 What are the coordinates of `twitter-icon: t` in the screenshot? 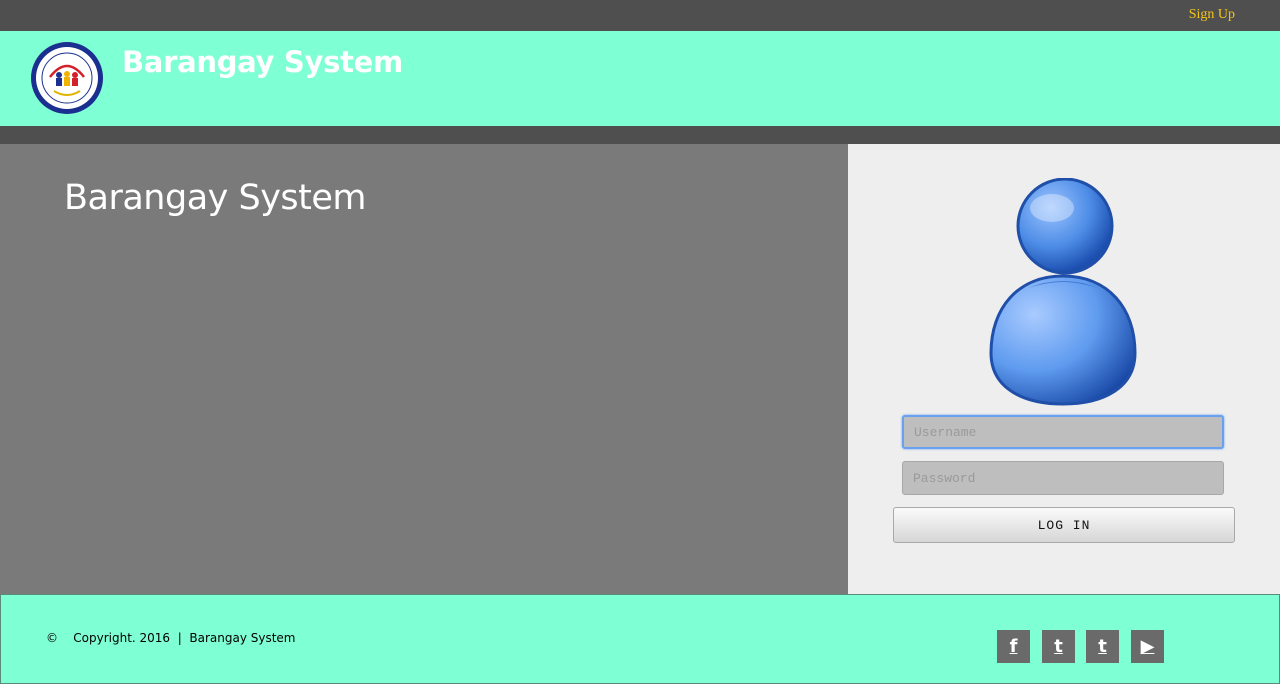 It's located at (1058, 646).